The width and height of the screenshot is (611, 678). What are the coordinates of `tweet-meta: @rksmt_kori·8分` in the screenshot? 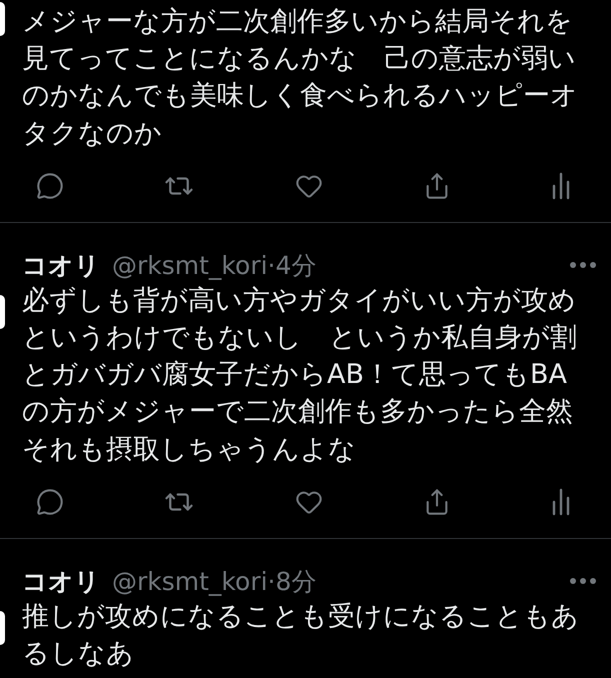 It's located at (215, 582).